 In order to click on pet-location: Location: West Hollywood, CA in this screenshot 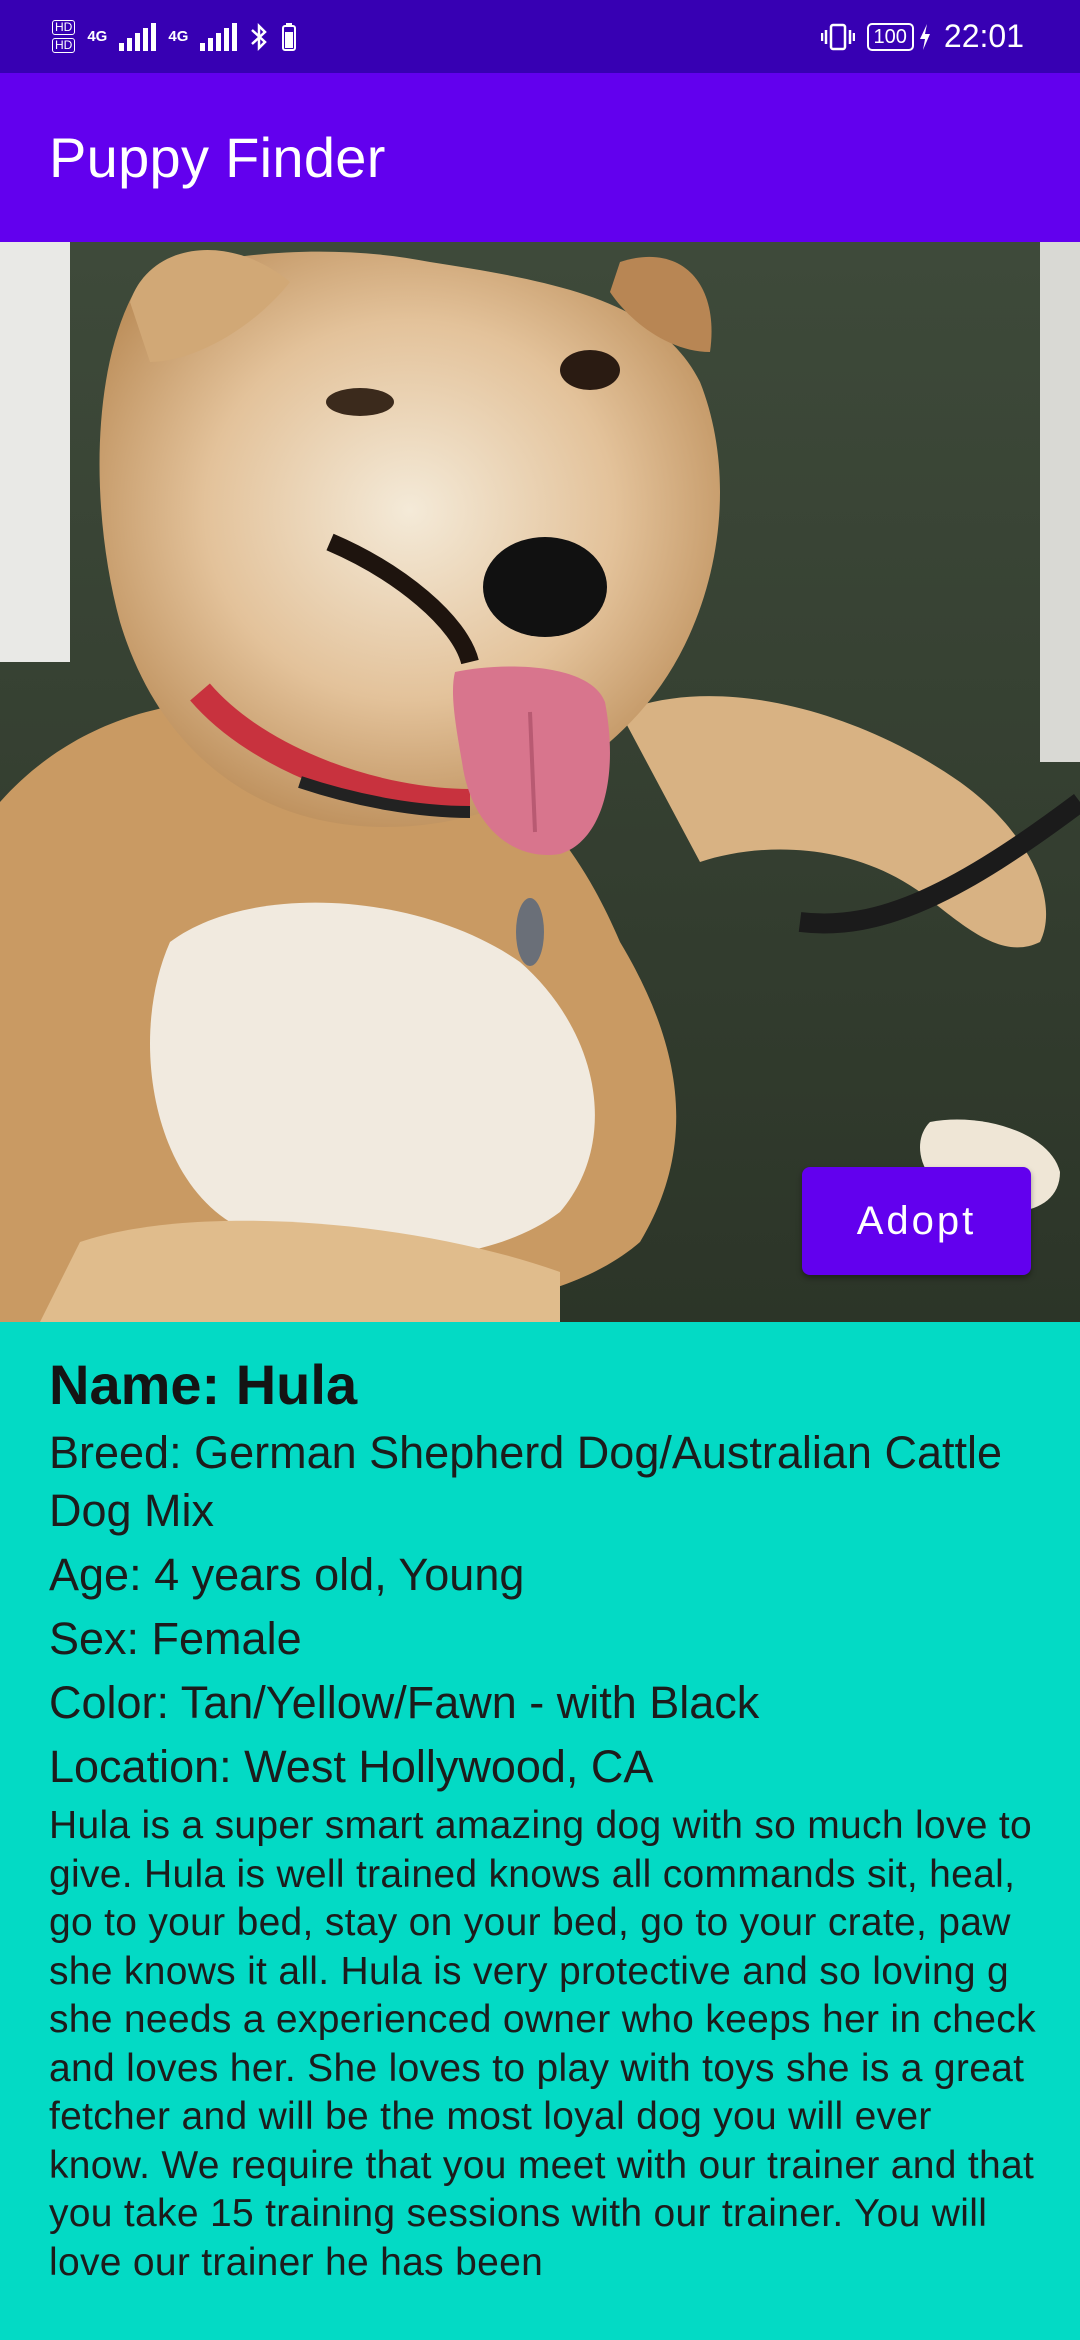, I will do `click(351, 1766)`.